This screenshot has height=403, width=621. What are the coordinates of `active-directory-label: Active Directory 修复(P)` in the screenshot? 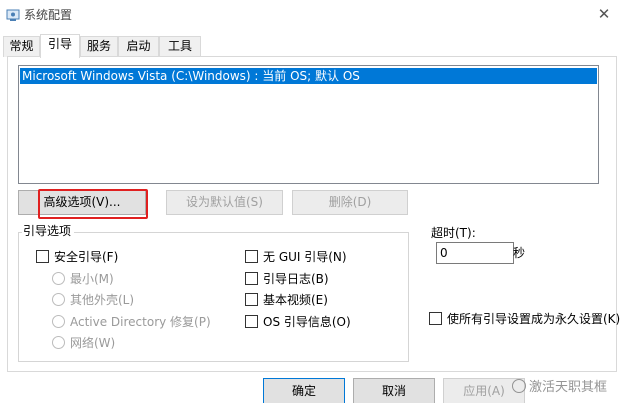 It's located at (140, 322).